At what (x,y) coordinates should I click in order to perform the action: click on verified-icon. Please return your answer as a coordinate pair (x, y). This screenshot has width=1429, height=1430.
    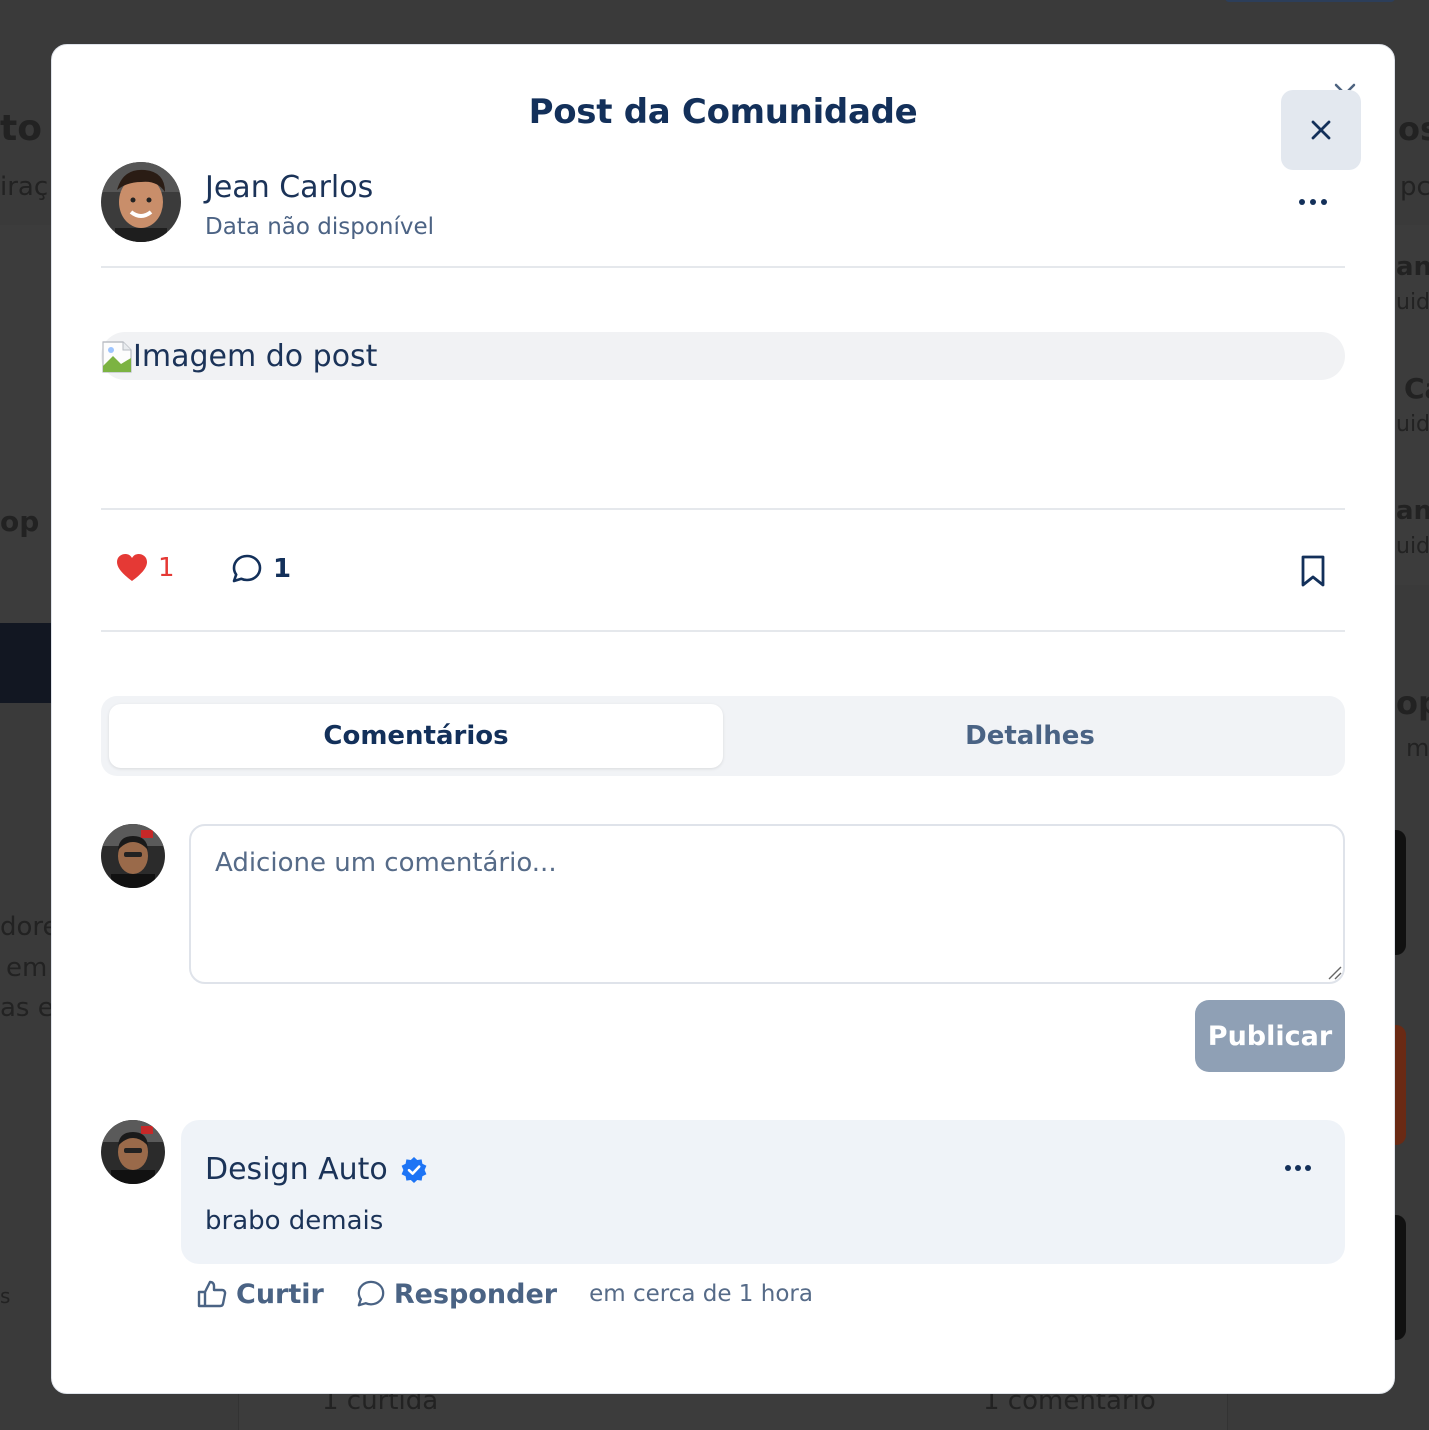
    Looking at the image, I should click on (414, 1169).